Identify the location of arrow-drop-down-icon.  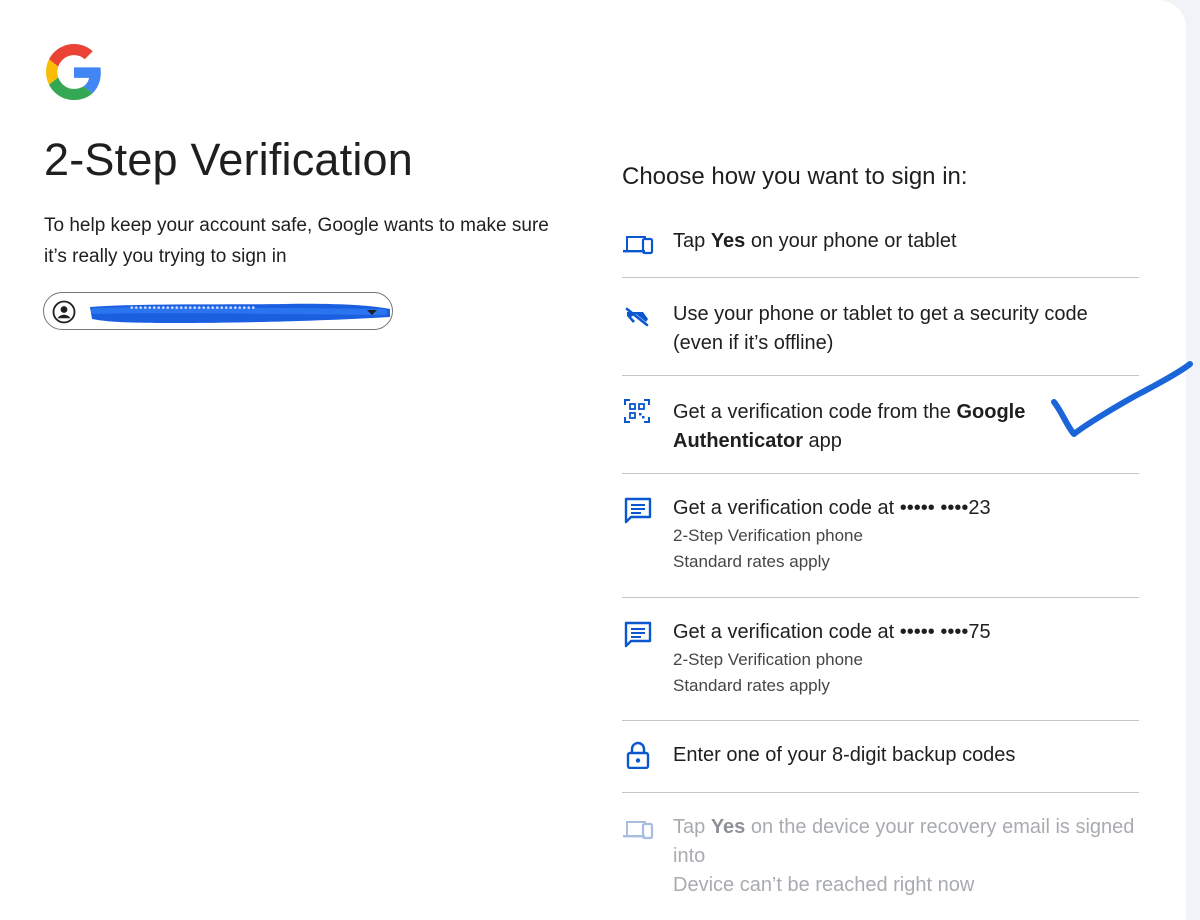
(372, 312).